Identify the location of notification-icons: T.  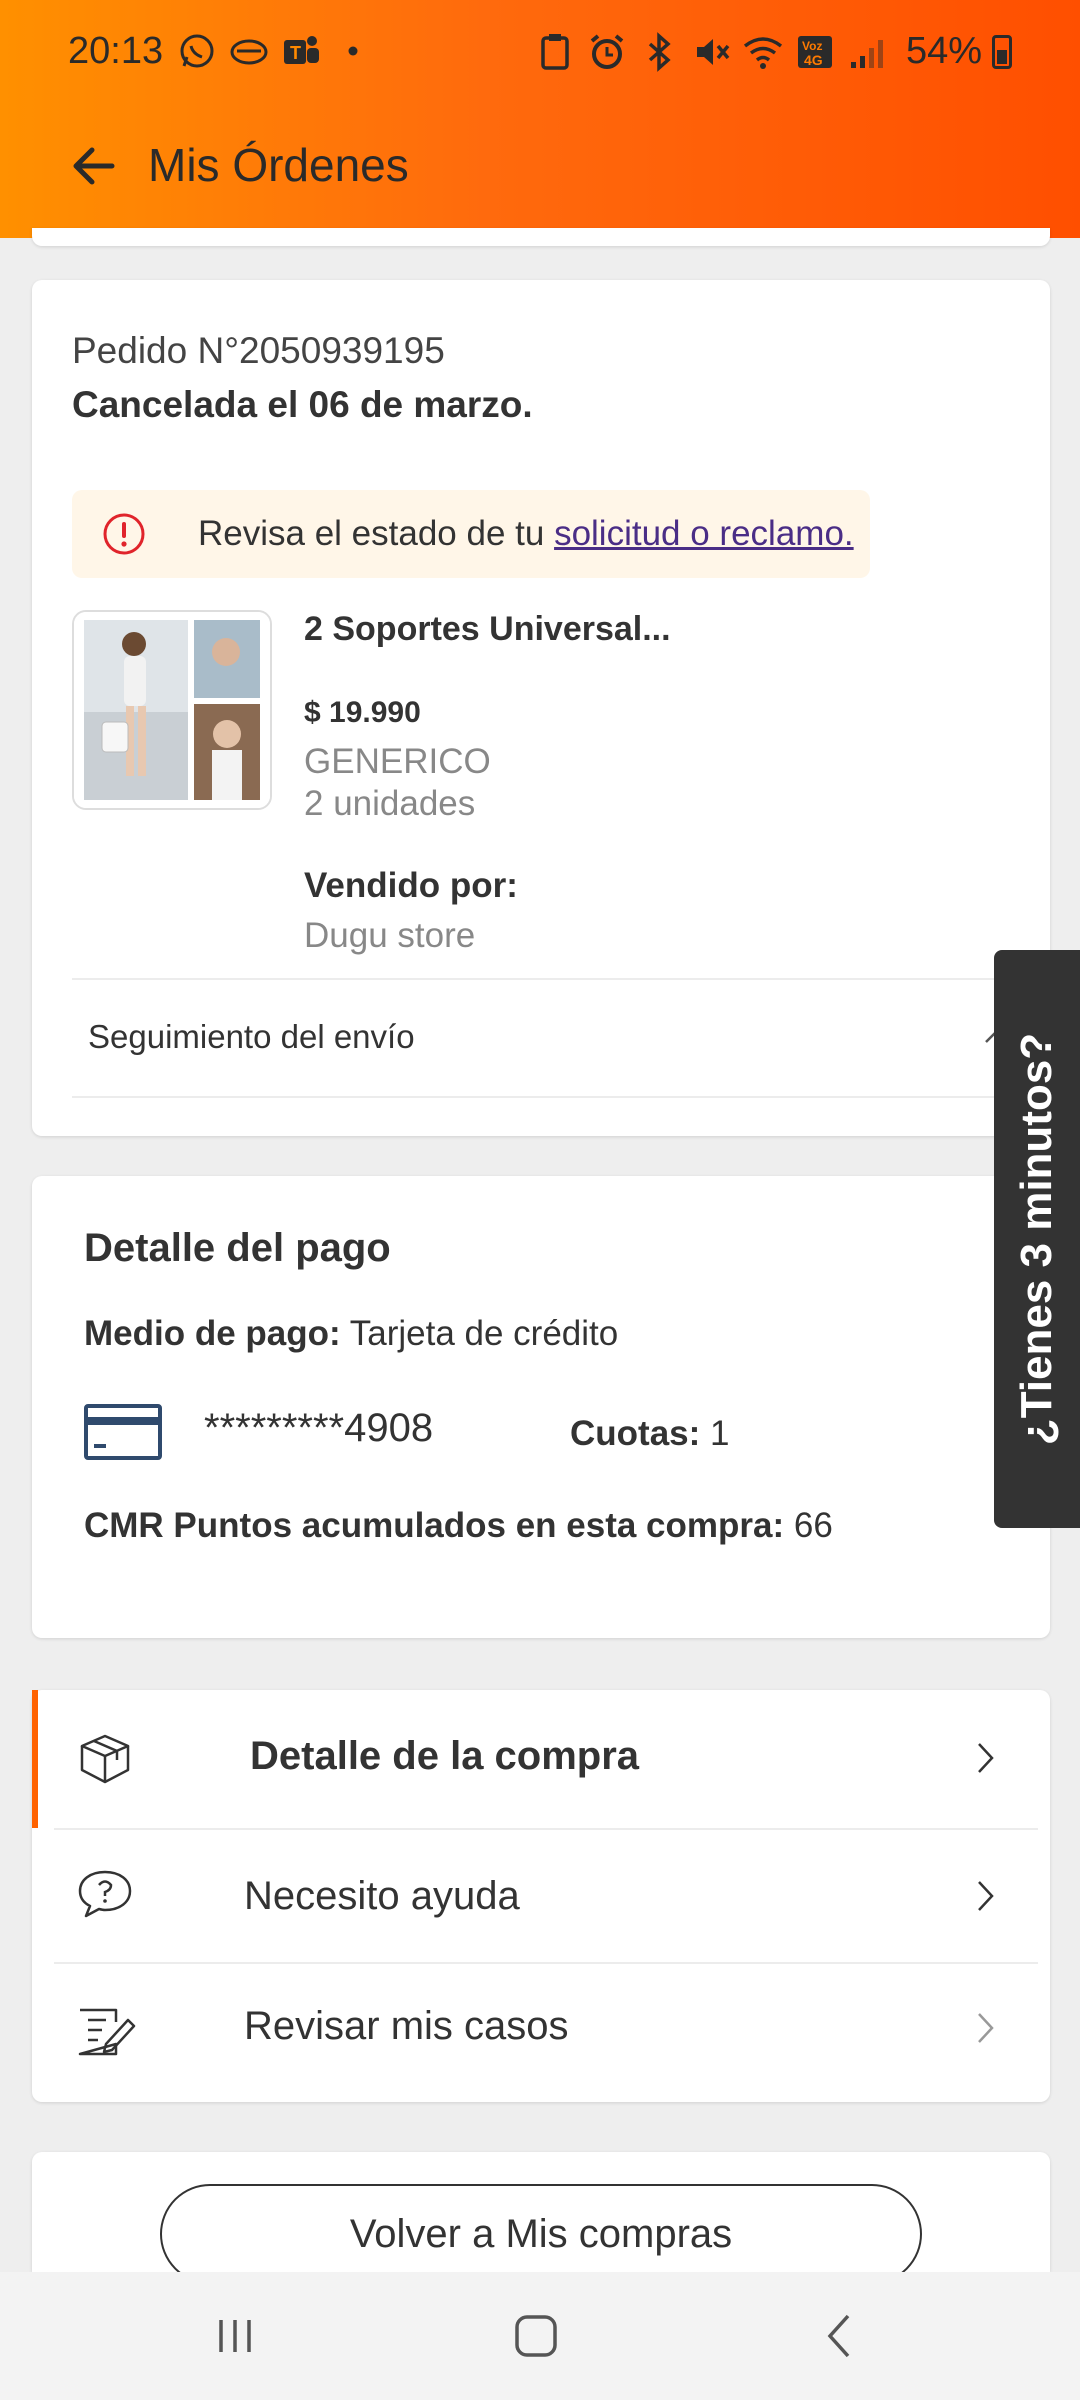
(275, 51).